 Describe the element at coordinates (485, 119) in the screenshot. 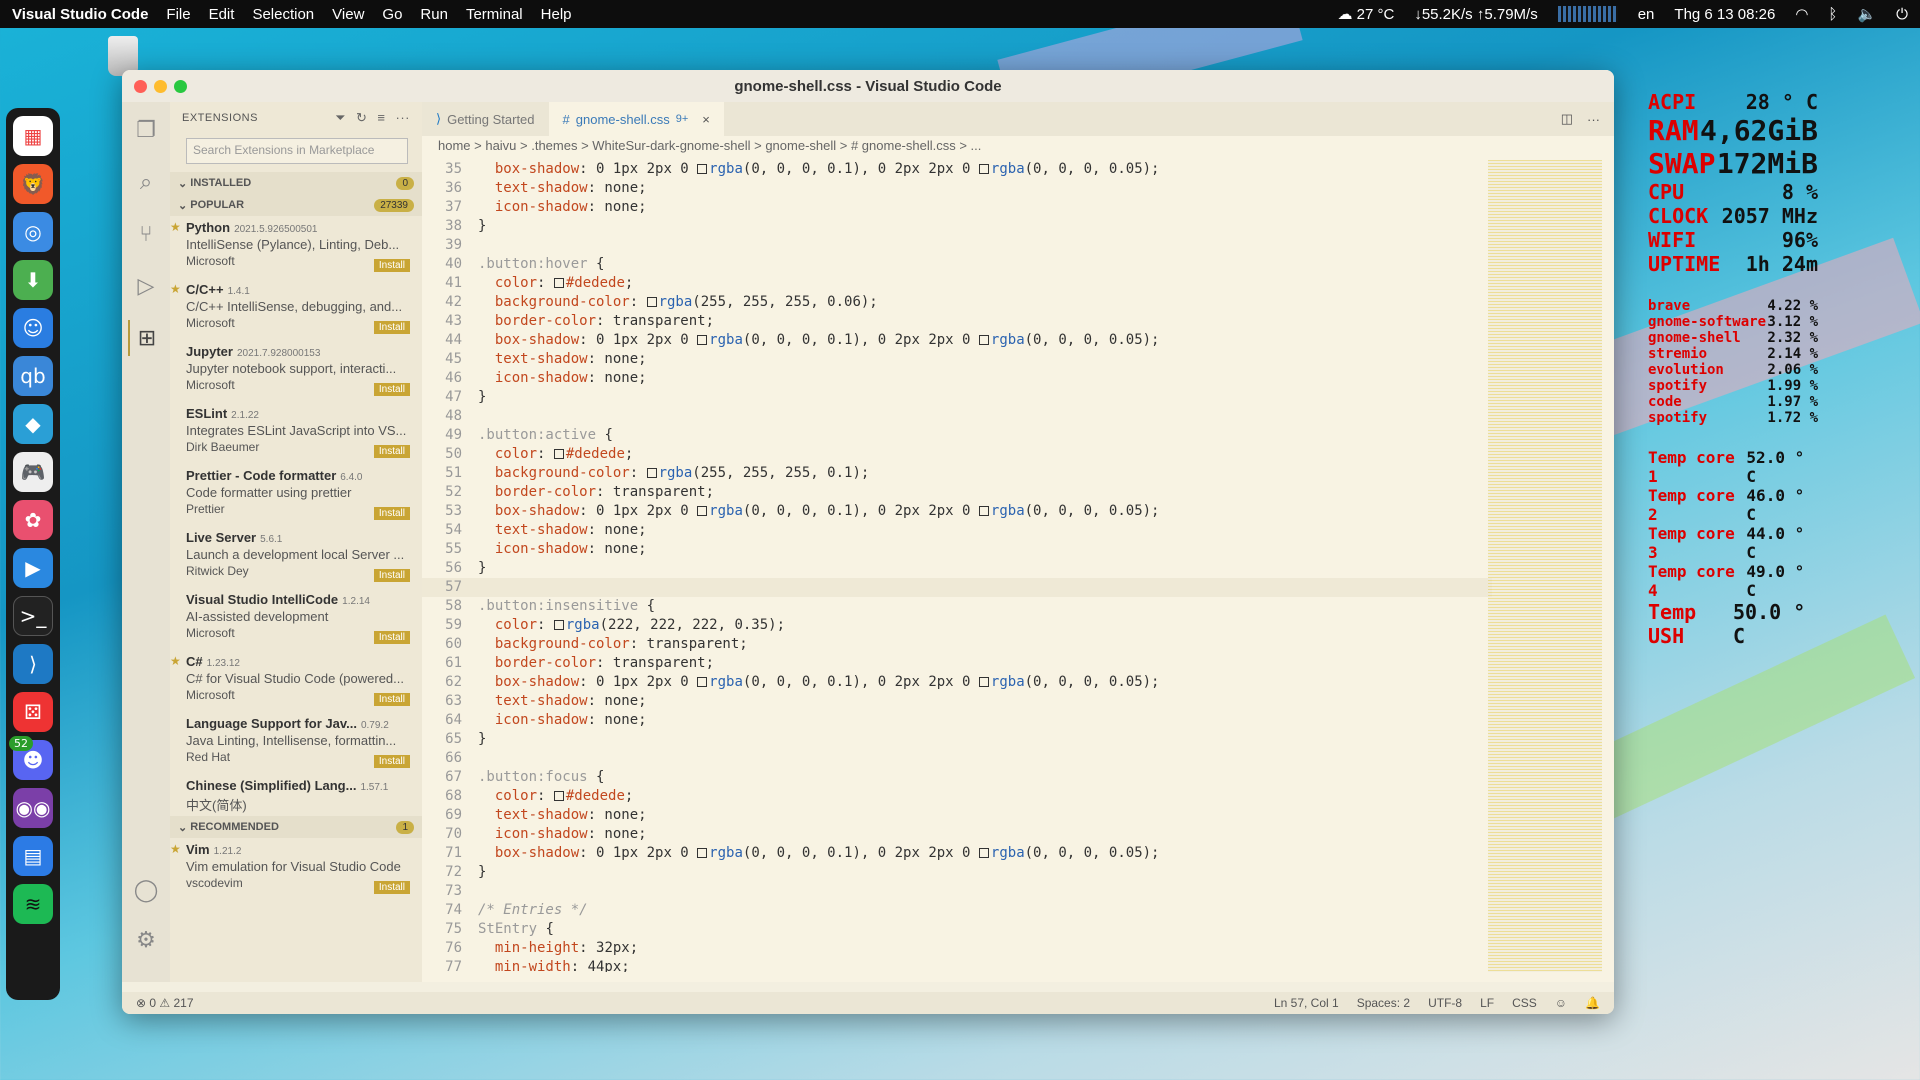

I see `tab-getting-started: ⟩ Getting Started` at that location.